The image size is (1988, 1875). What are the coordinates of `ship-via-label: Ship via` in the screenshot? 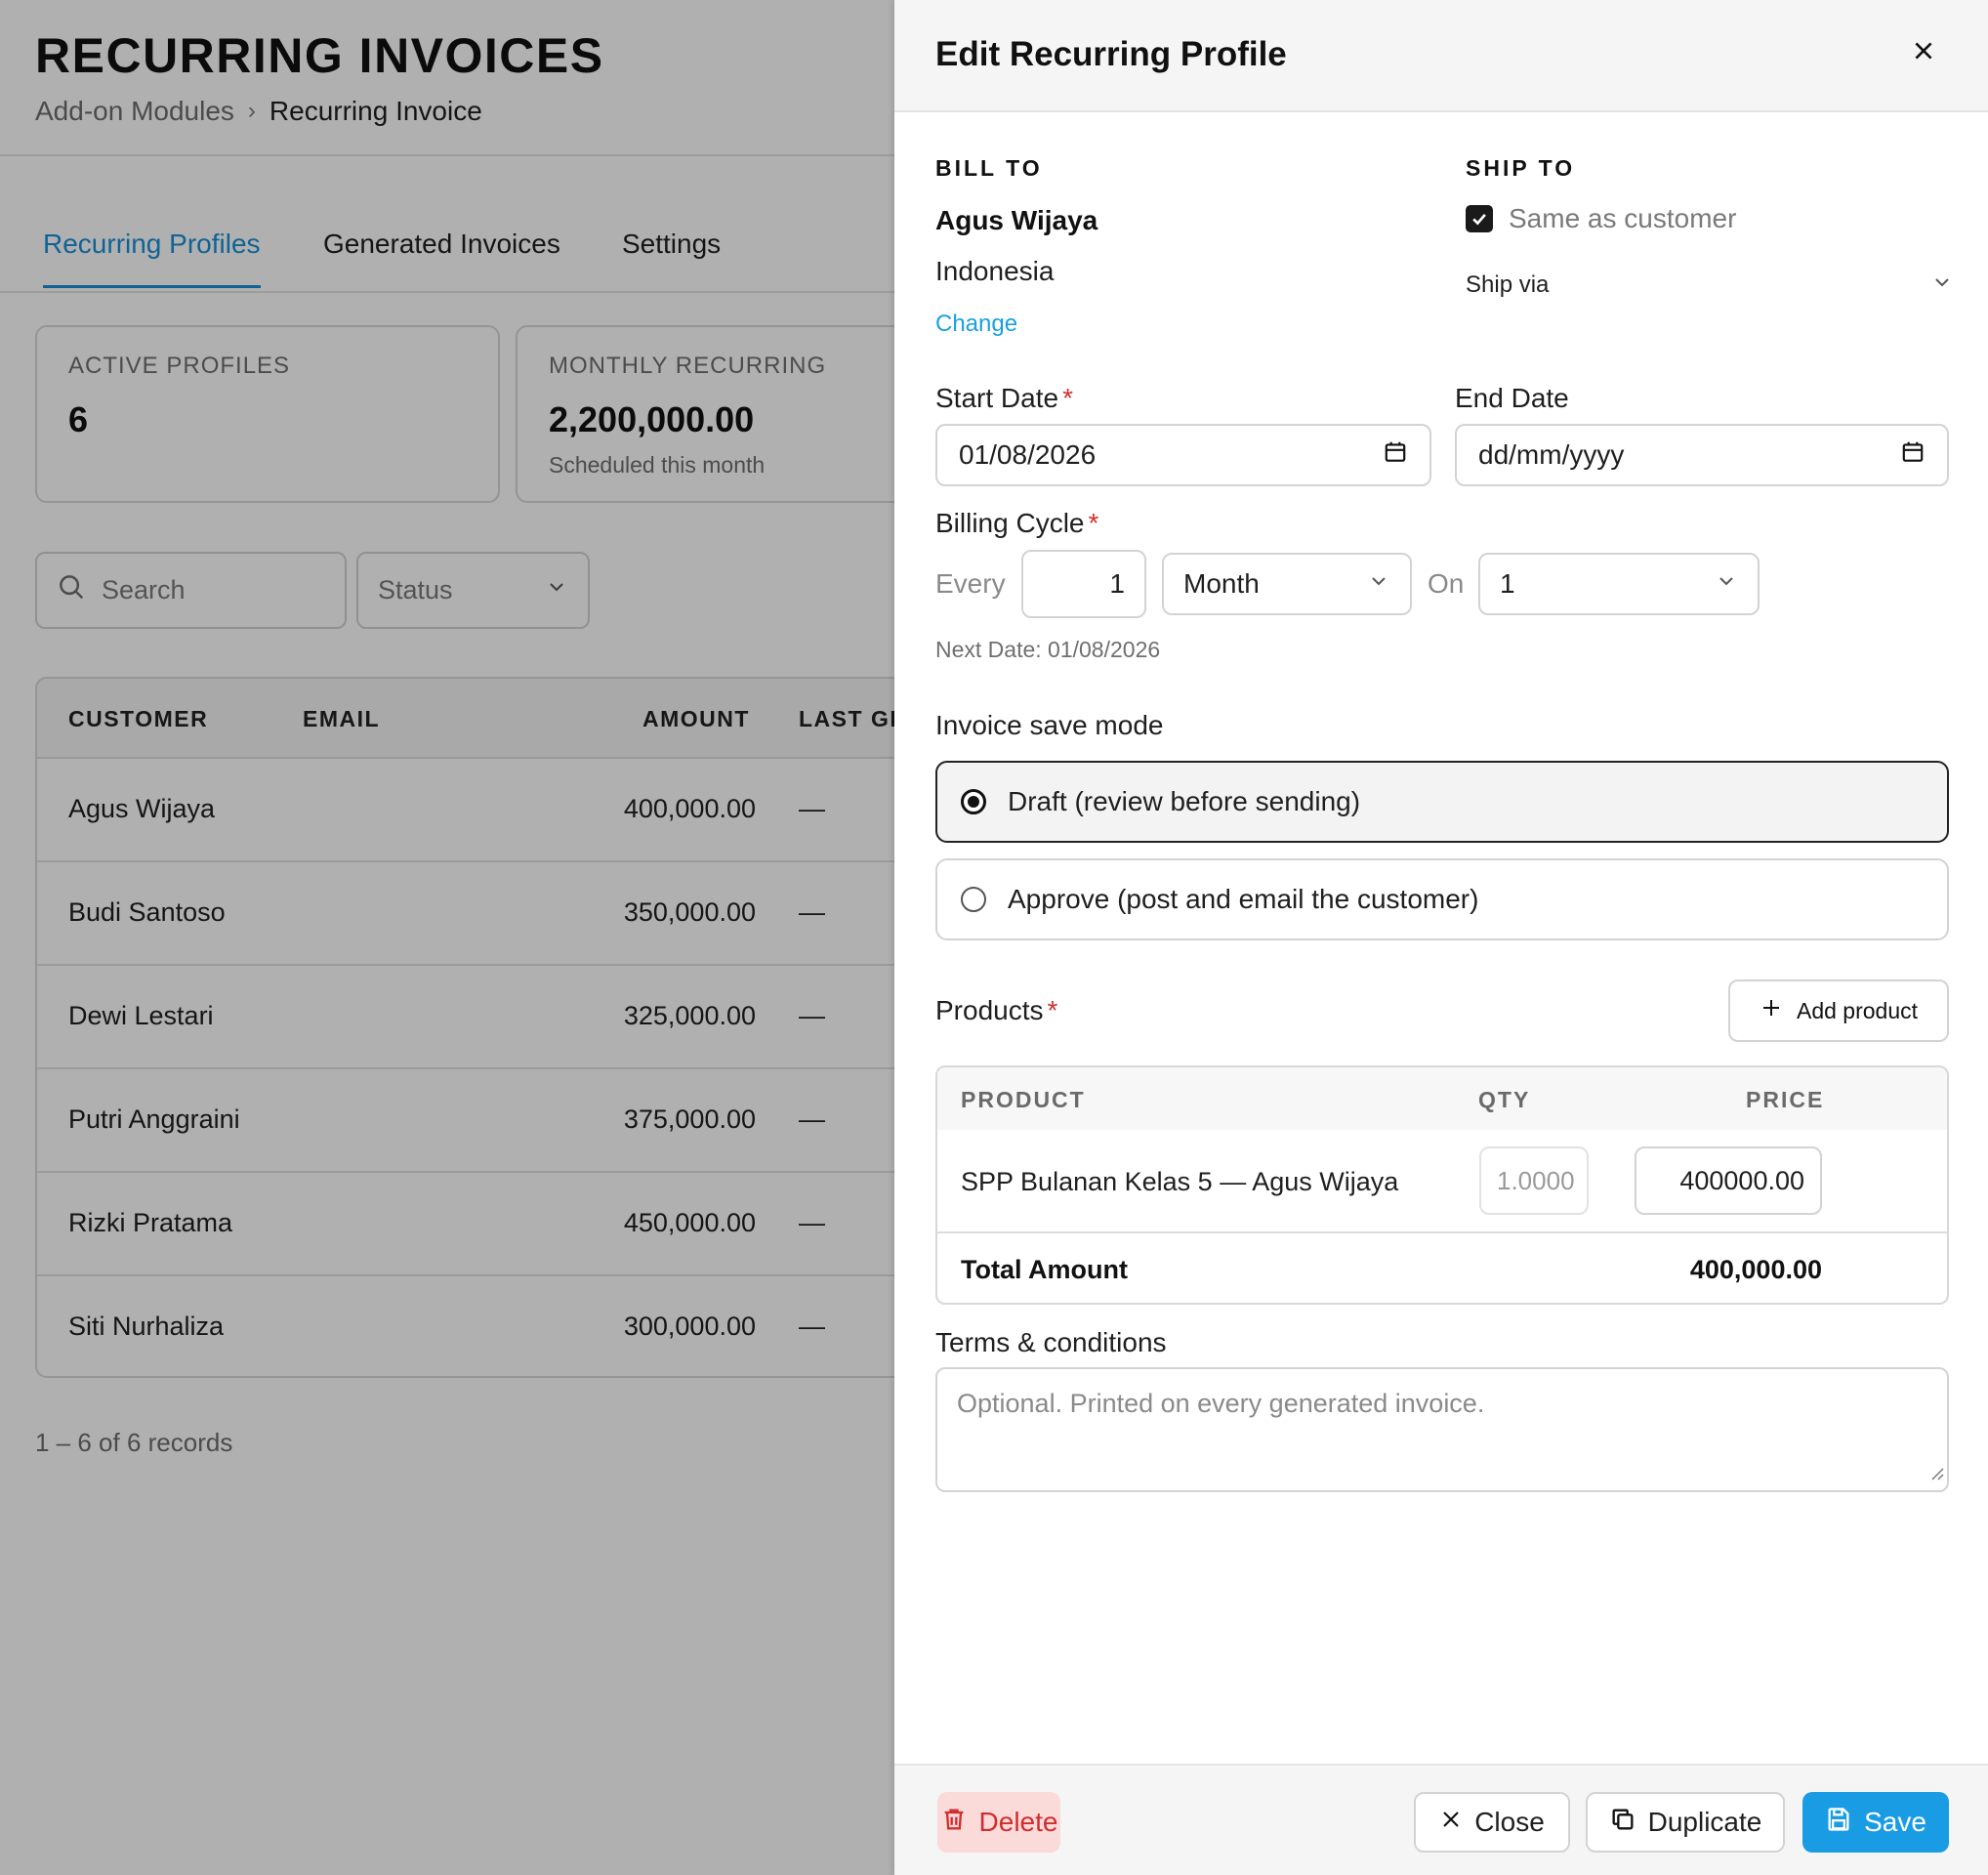 It's located at (1508, 285).